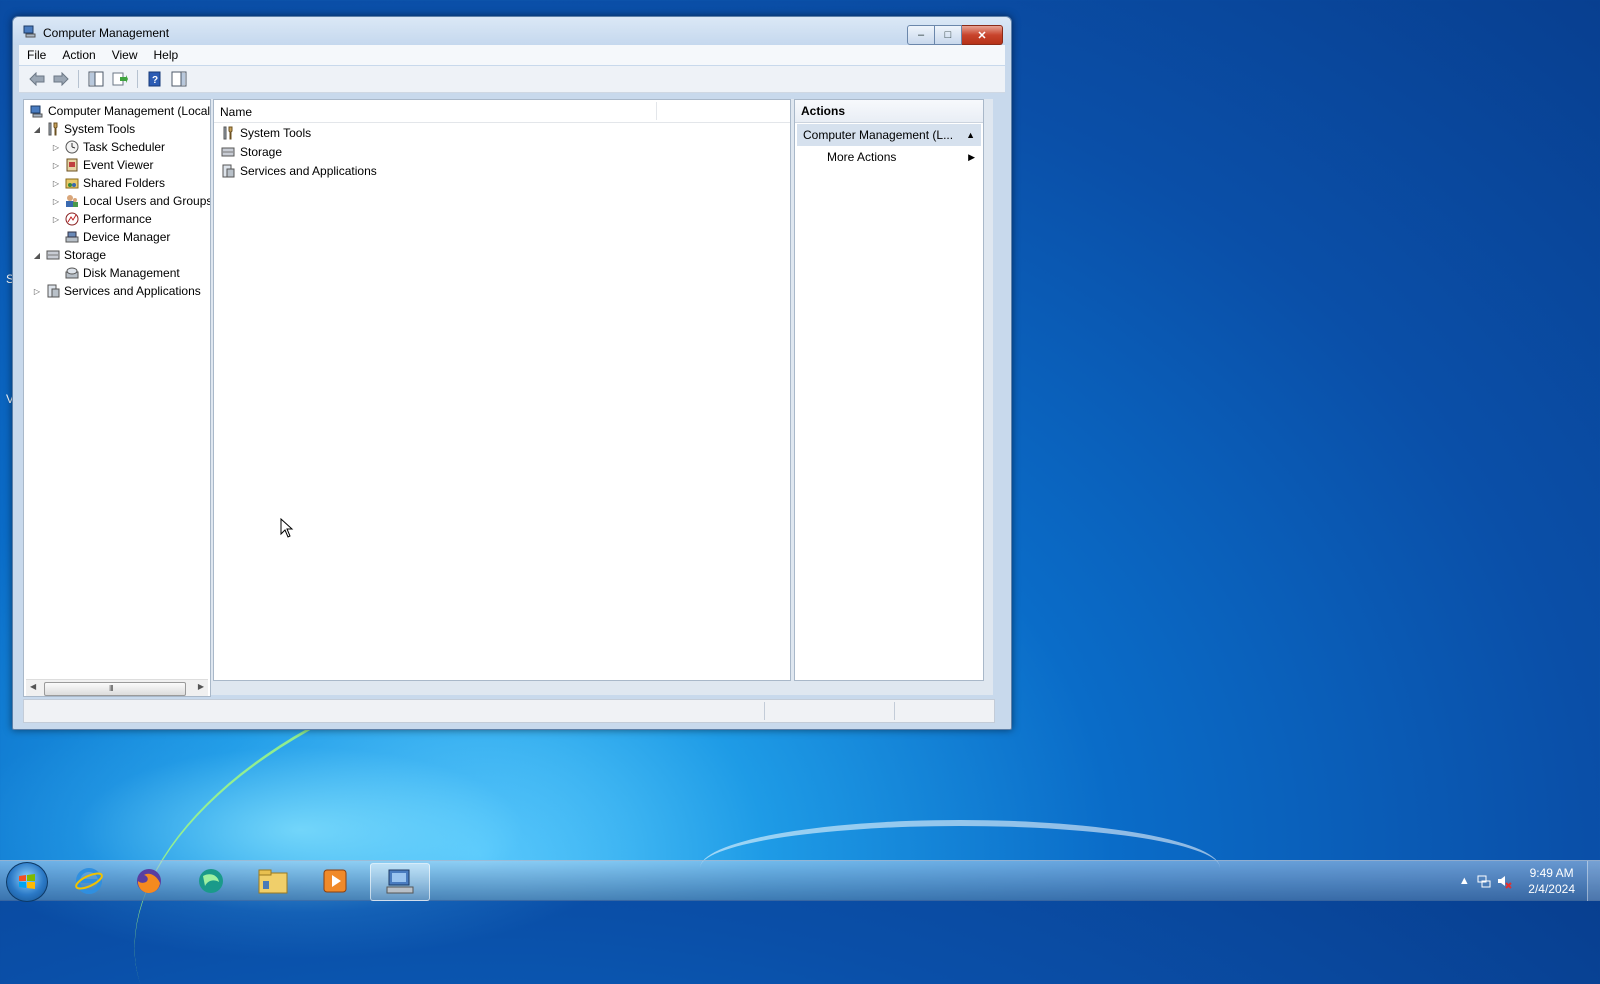 The image size is (1600, 984). What do you see at coordinates (889, 111) in the screenshot?
I see `actions-title: Actions` at bounding box center [889, 111].